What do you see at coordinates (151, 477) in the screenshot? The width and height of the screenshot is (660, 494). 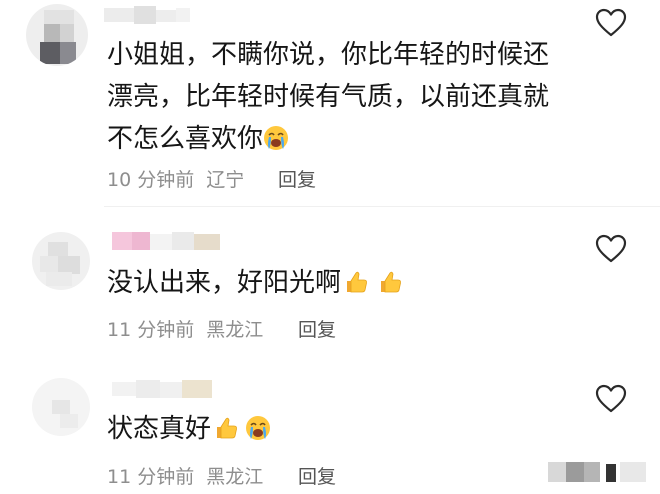 I see `comment-time: 11 分钟前` at bounding box center [151, 477].